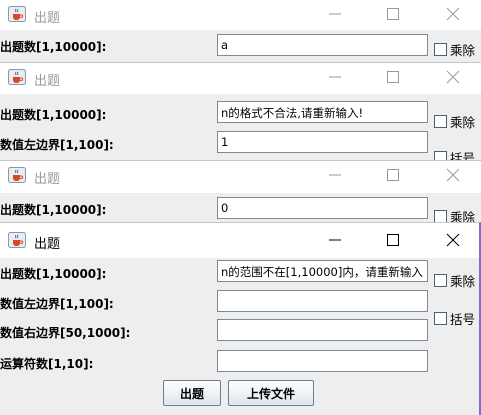 This screenshot has height=415, width=481. Describe the element at coordinates (240, 15) in the screenshot. I see `window-1-titlebar: 出题` at that location.